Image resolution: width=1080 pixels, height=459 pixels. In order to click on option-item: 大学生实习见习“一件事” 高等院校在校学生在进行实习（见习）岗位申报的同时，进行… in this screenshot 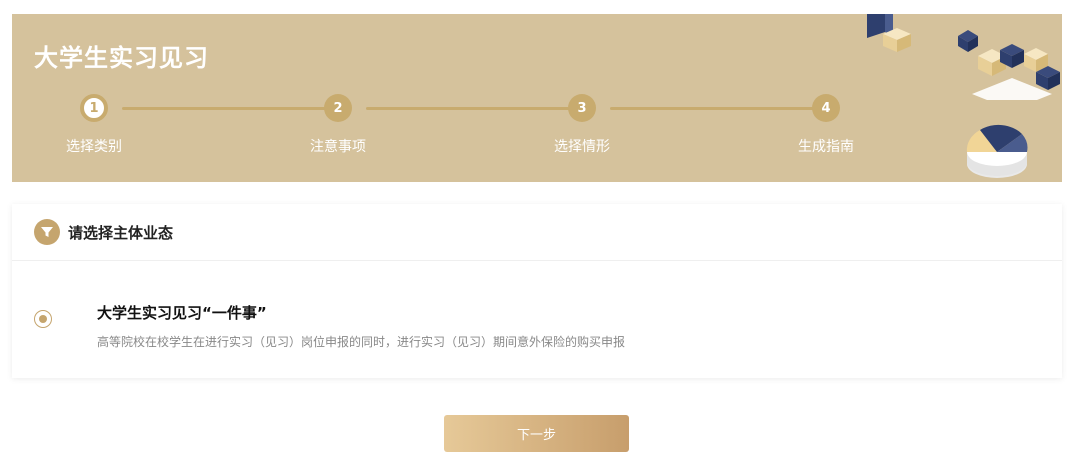, I will do `click(537, 319)`.